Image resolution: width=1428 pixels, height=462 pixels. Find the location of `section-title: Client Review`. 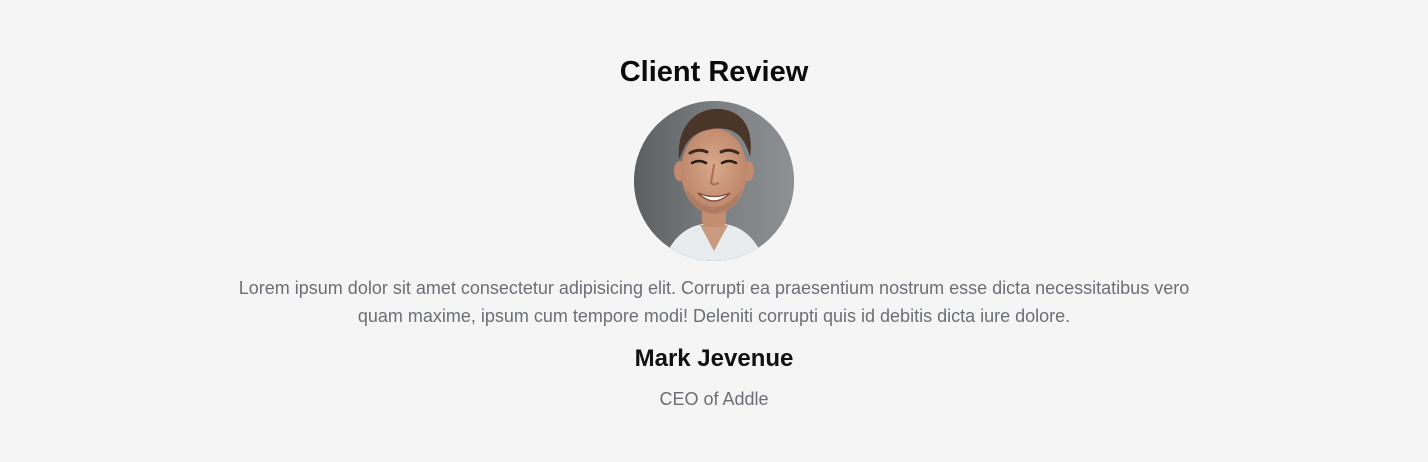

section-title: Client Review is located at coordinates (714, 72).